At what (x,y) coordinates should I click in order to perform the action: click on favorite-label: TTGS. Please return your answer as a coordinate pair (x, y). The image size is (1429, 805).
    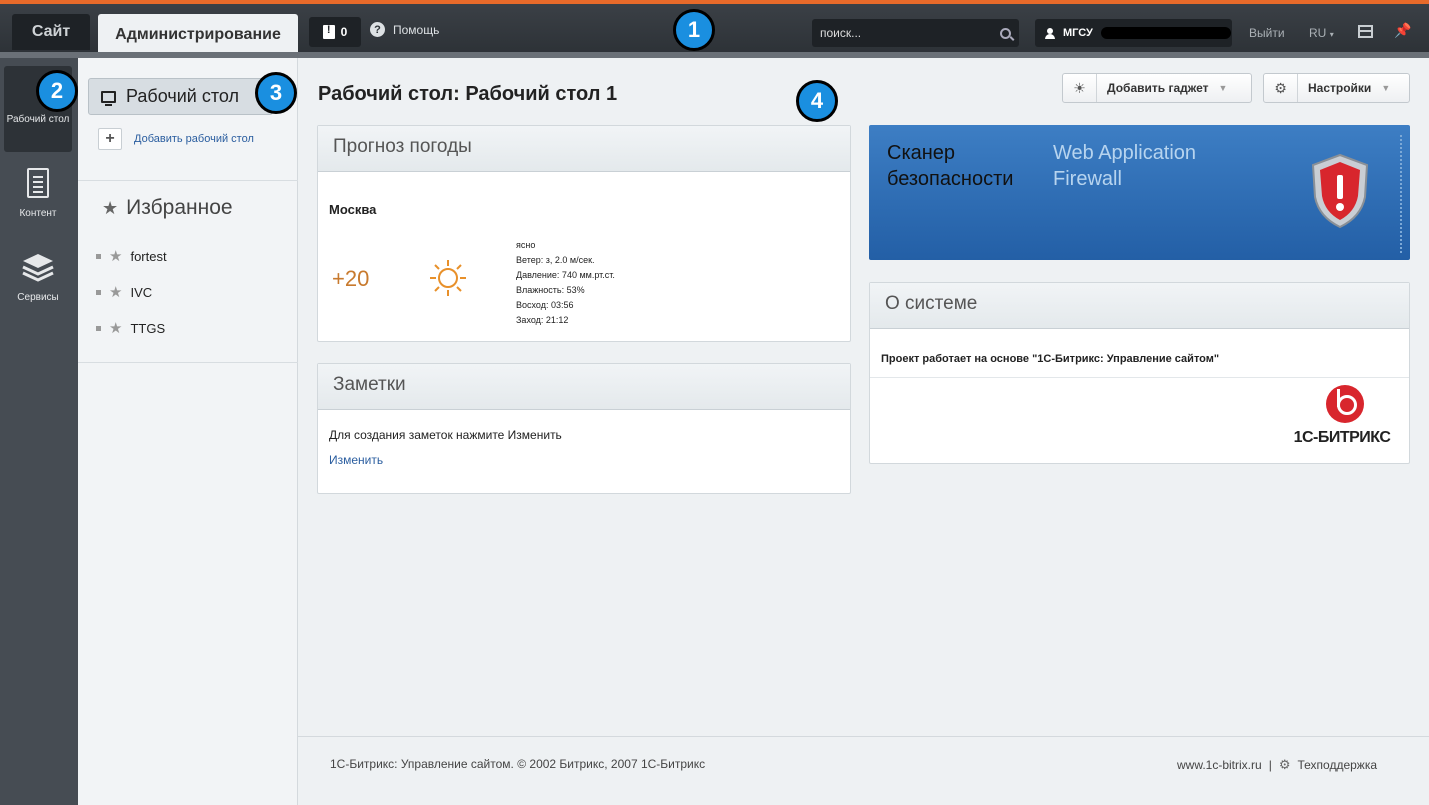
    Looking at the image, I should click on (148, 328).